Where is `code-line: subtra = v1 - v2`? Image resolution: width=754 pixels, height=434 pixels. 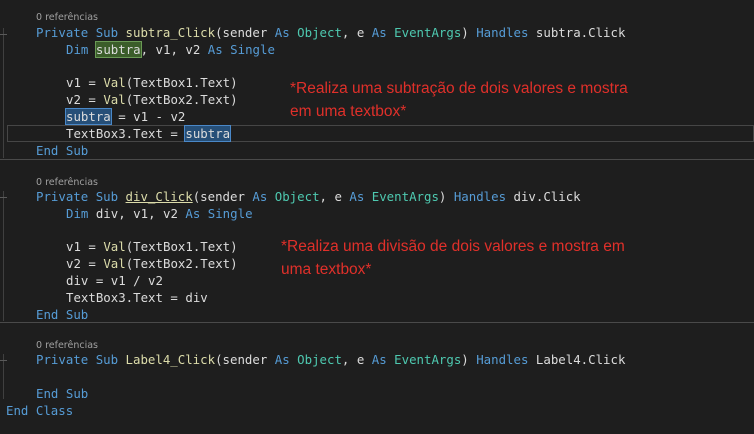
code-line: subtra = v1 - v2 is located at coordinates (125, 116).